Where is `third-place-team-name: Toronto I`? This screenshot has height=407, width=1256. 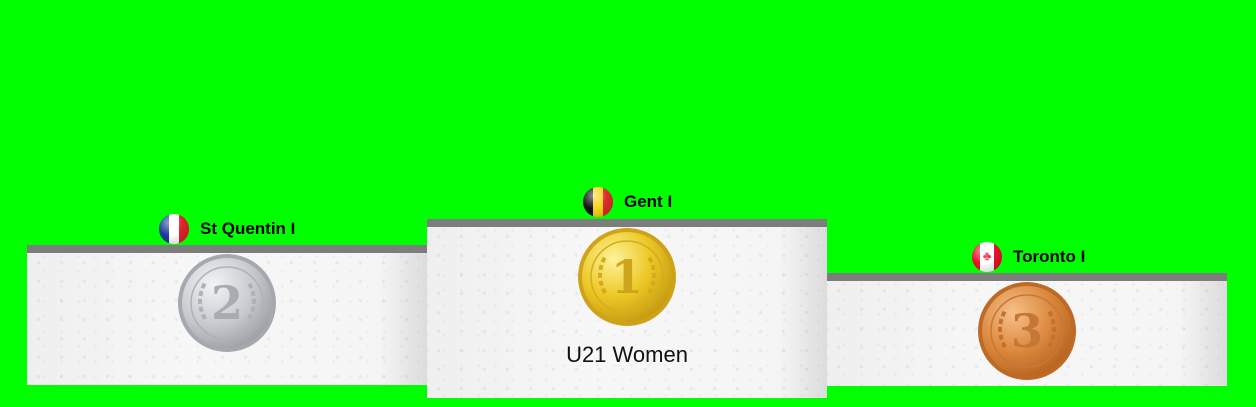 third-place-team-name: Toronto I is located at coordinates (1049, 256).